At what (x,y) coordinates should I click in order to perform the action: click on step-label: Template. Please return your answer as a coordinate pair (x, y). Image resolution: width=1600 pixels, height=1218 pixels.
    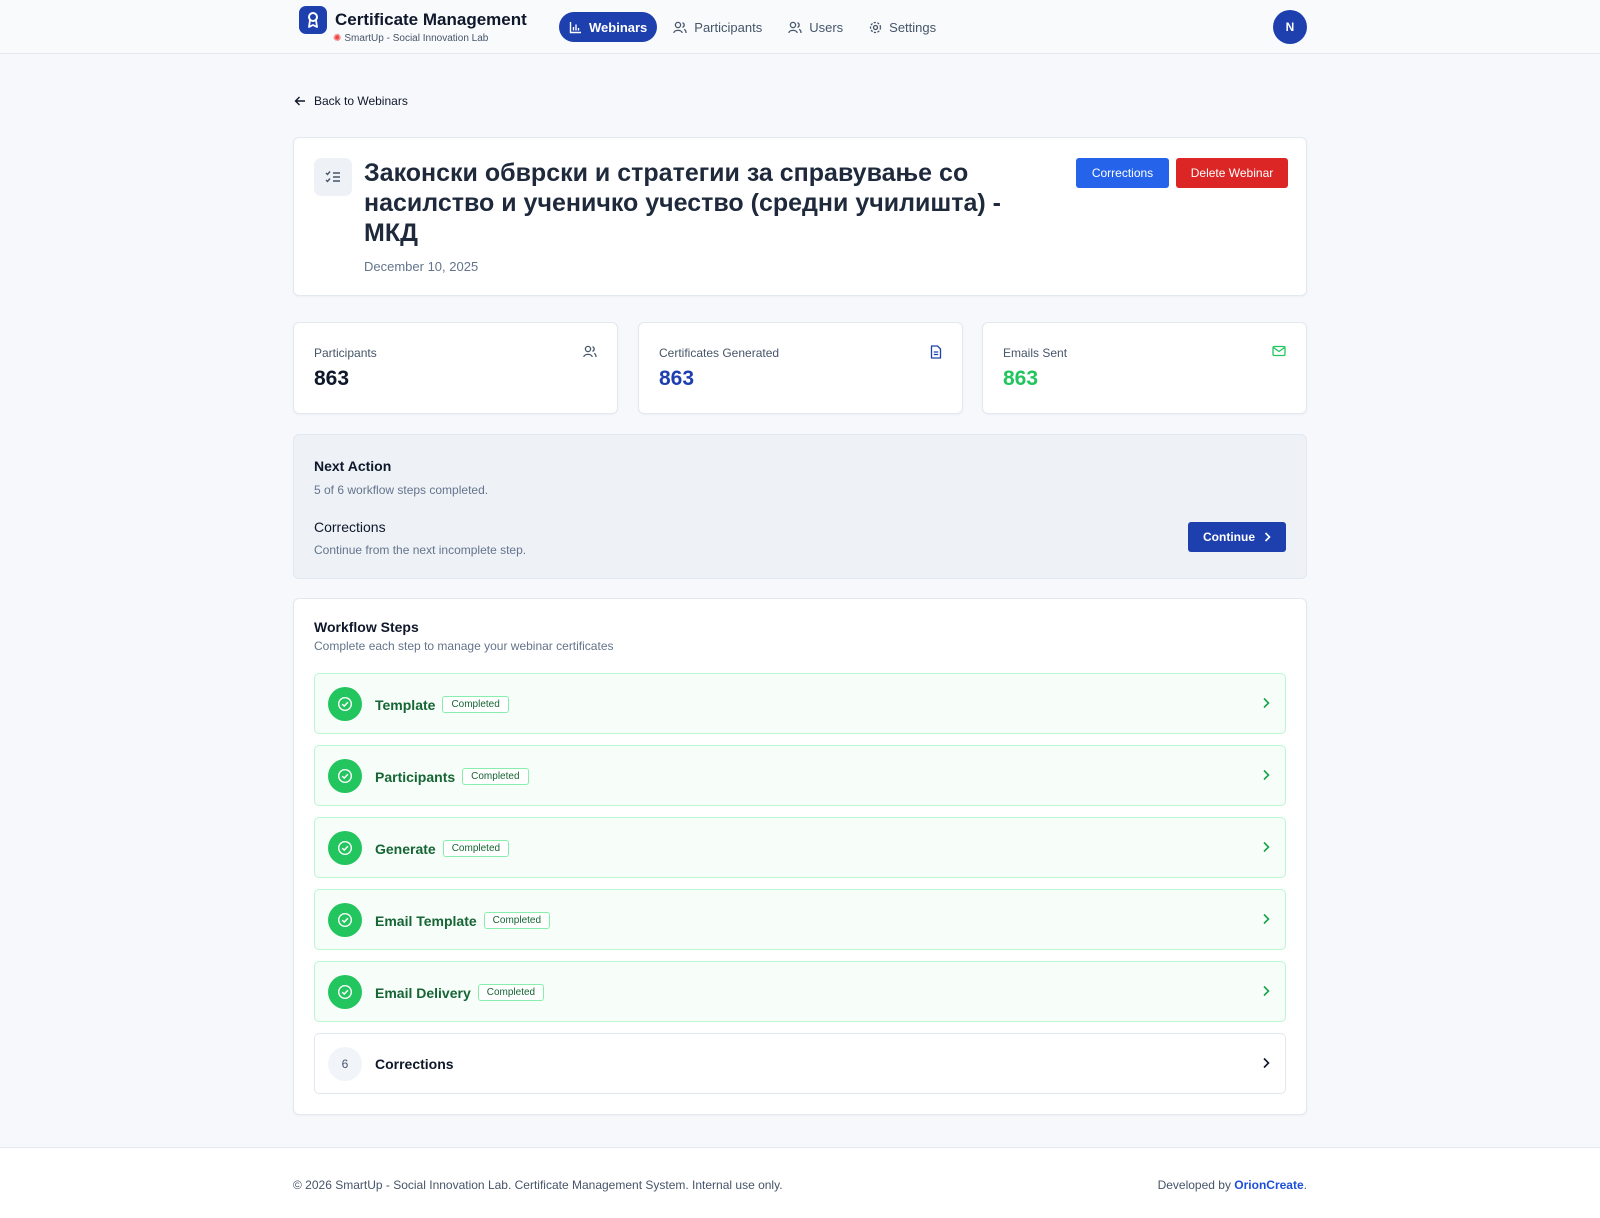
    Looking at the image, I should click on (405, 704).